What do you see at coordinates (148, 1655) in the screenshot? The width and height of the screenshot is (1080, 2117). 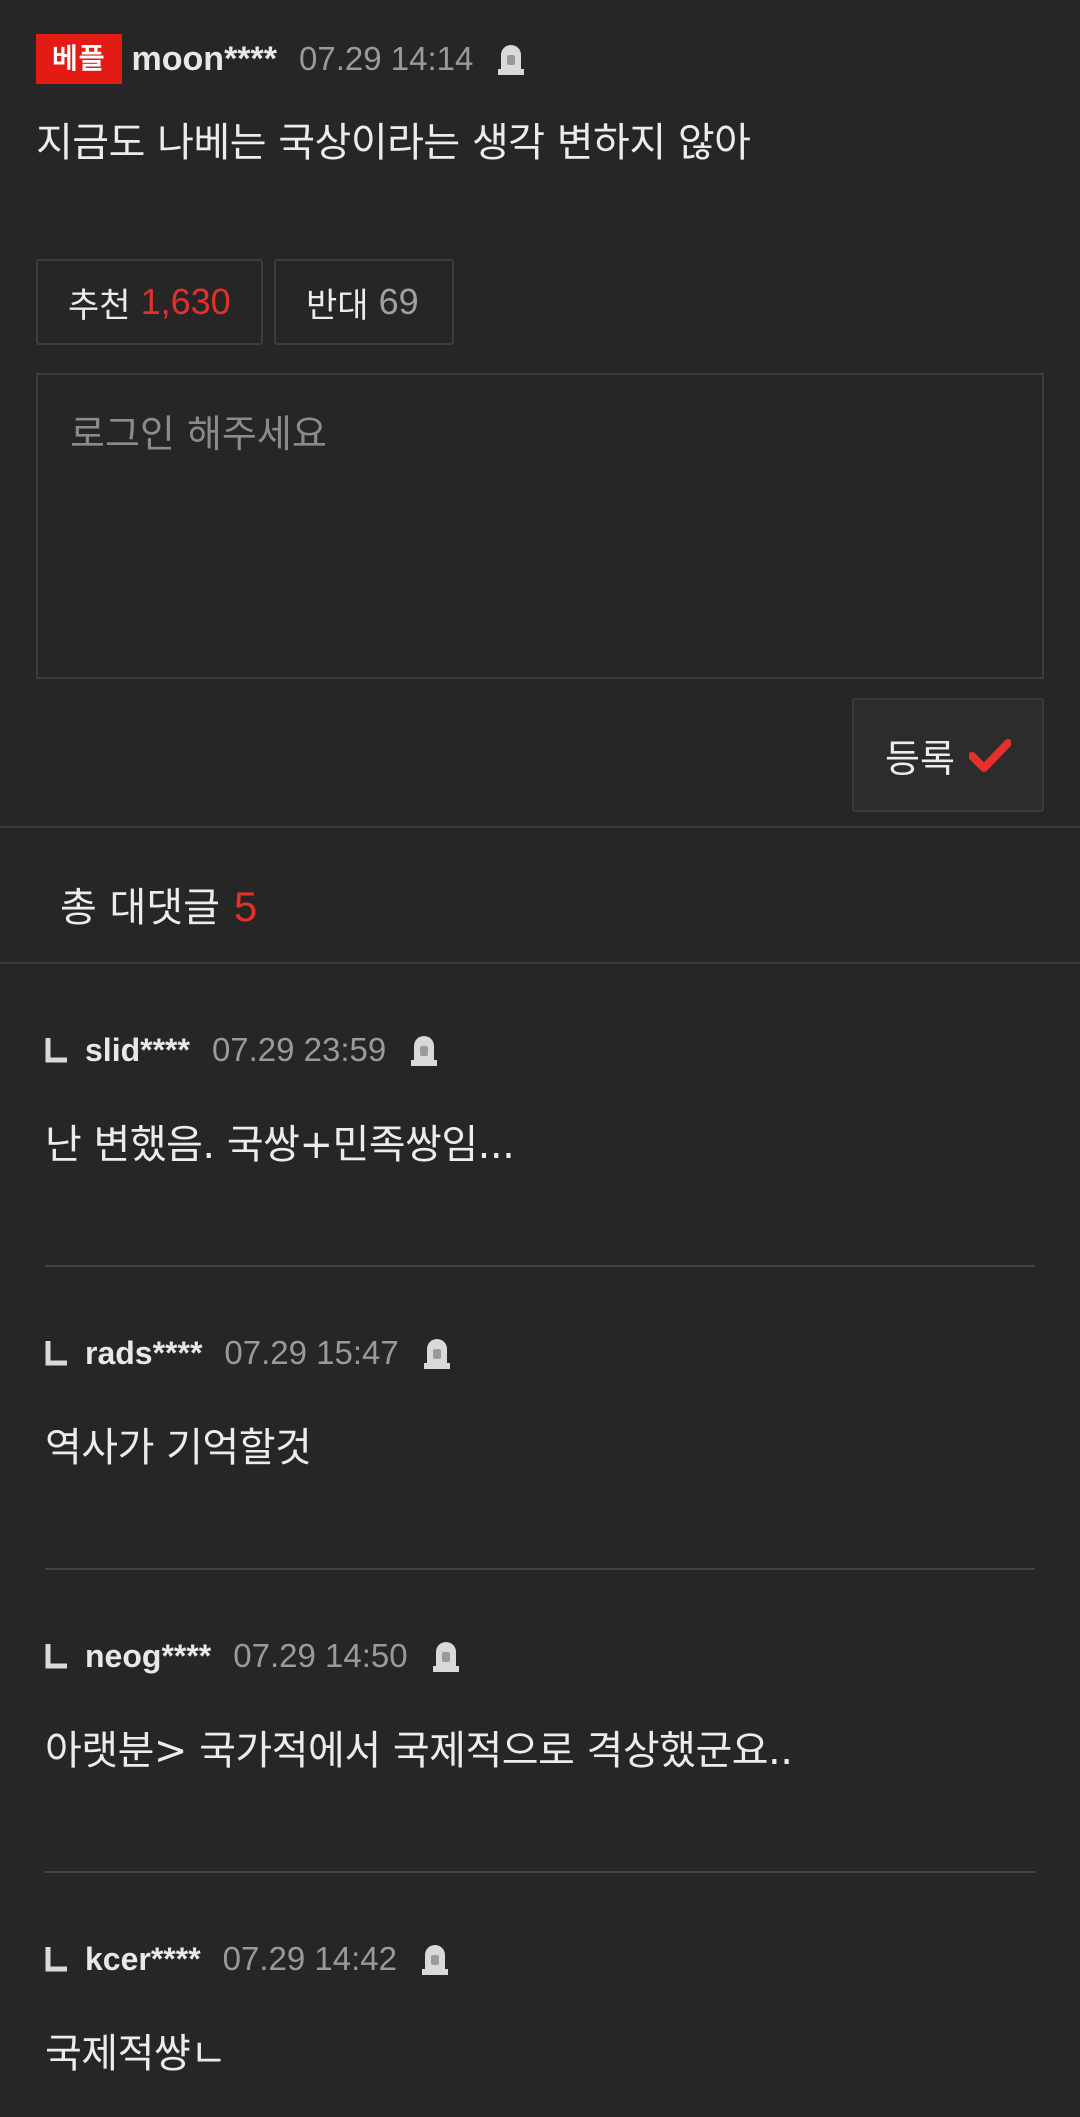 I see `reply-username: neog****` at bounding box center [148, 1655].